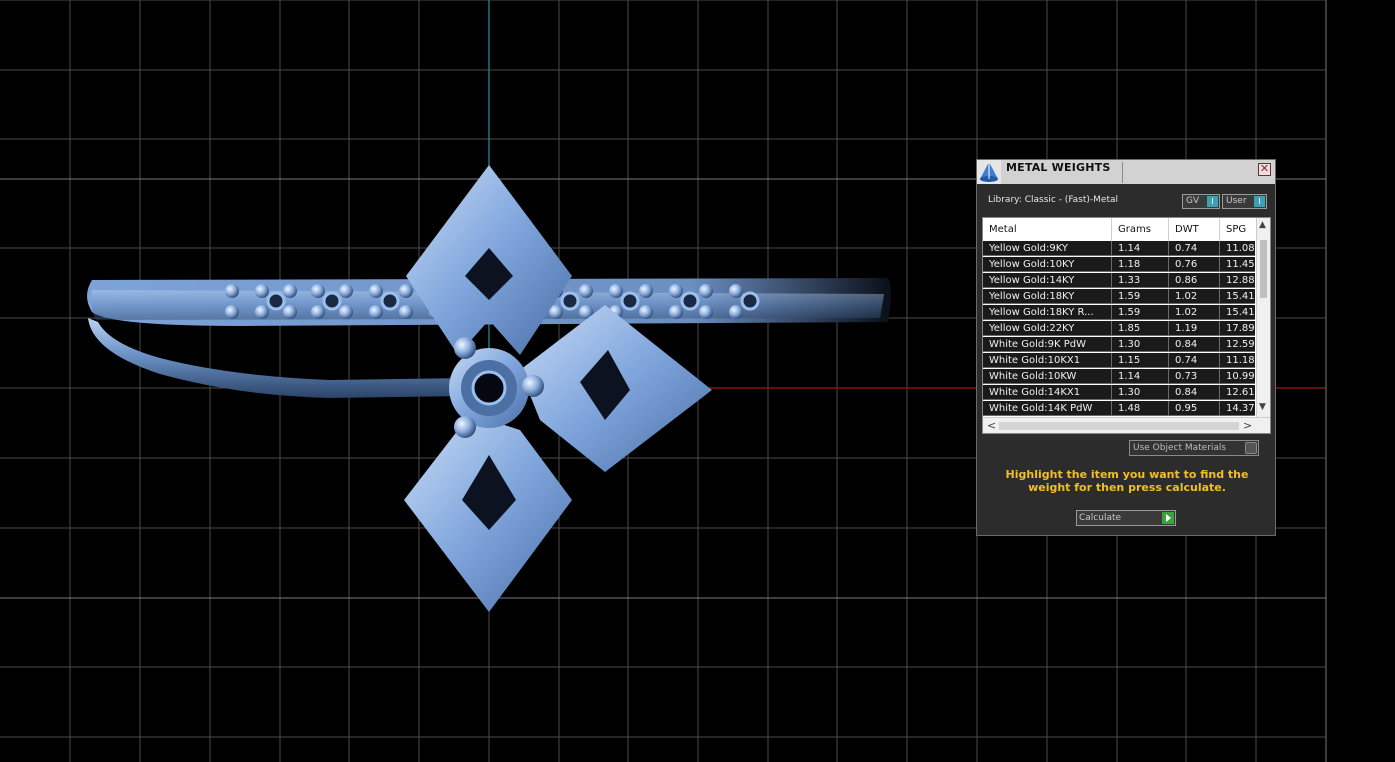 Image resolution: width=1395 pixels, height=762 pixels. Describe the element at coordinates (1262, 225) in the screenshot. I see `scroll-up-icon: ▲` at that location.